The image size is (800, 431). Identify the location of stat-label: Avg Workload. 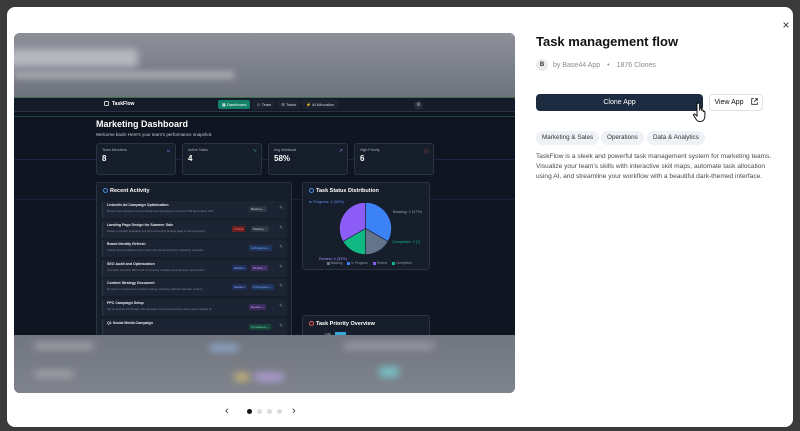
(285, 150).